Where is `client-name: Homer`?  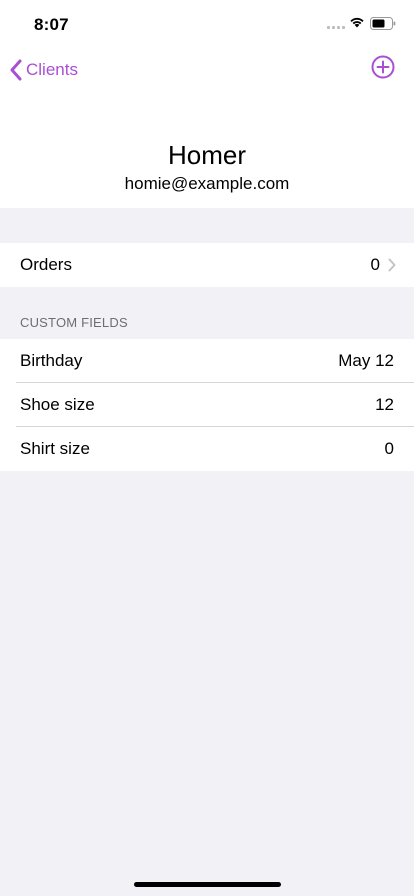 client-name: Homer is located at coordinates (206, 155).